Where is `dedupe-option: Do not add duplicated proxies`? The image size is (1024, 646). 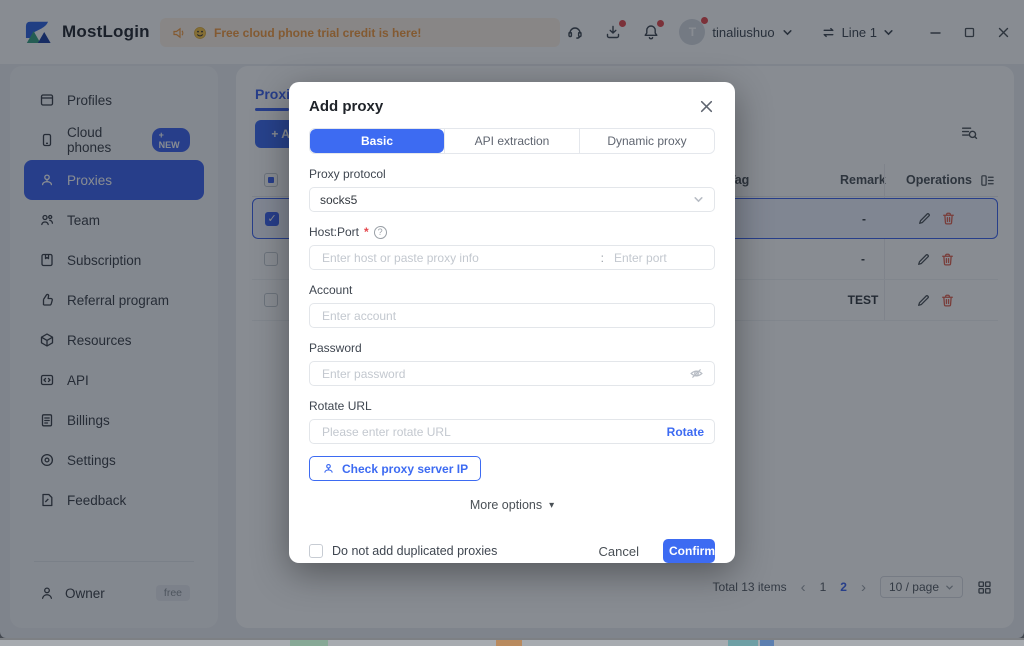
dedupe-option: Do not add duplicated proxies is located at coordinates (451, 551).